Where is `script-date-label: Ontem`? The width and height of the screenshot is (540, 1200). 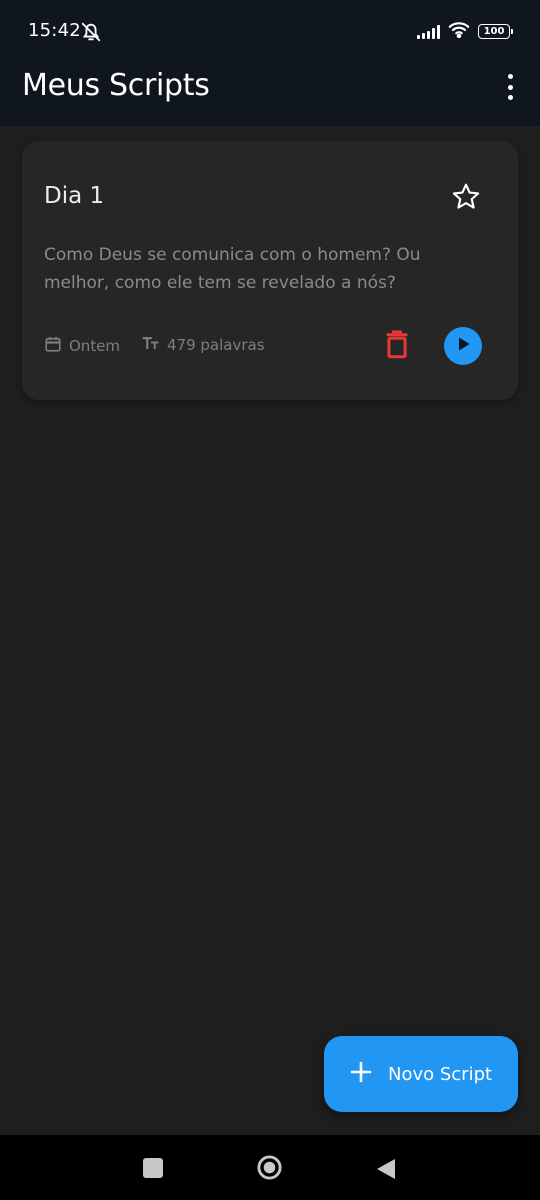 script-date-label: Ontem is located at coordinates (95, 346).